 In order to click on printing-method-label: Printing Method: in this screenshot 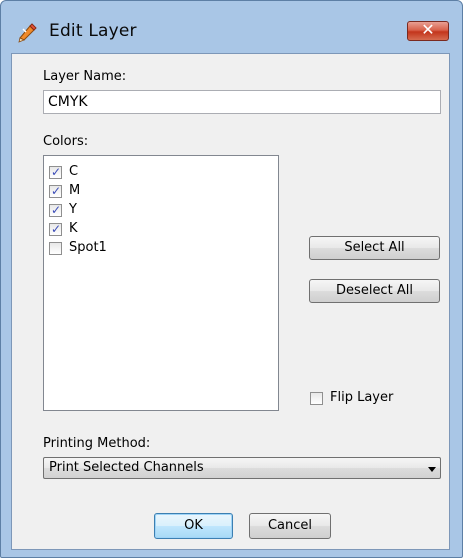, I will do `click(97, 443)`.